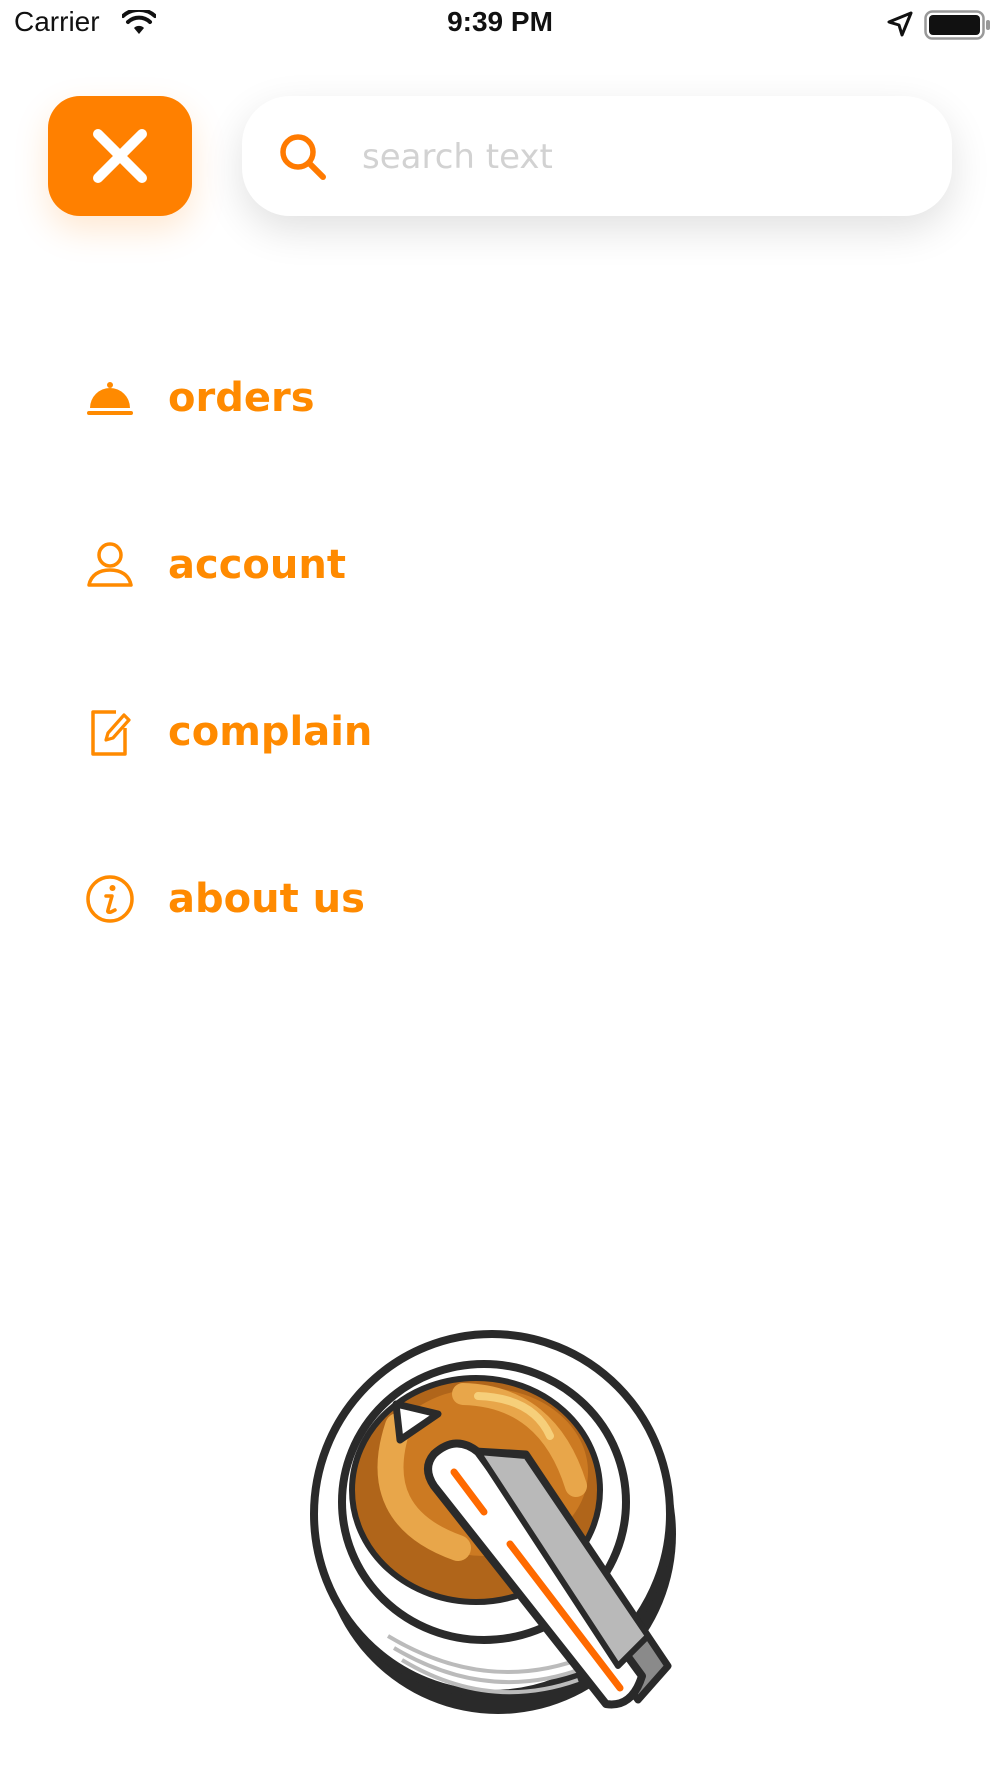 This screenshot has width=1000, height=1778. Describe the element at coordinates (110, 398) in the screenshot. I see `food-cloche-icon` at that location.